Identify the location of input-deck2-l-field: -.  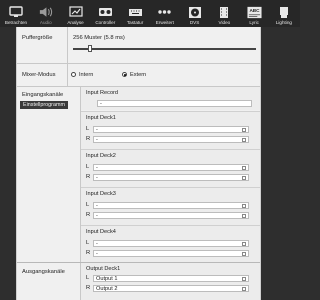
(171, 167).